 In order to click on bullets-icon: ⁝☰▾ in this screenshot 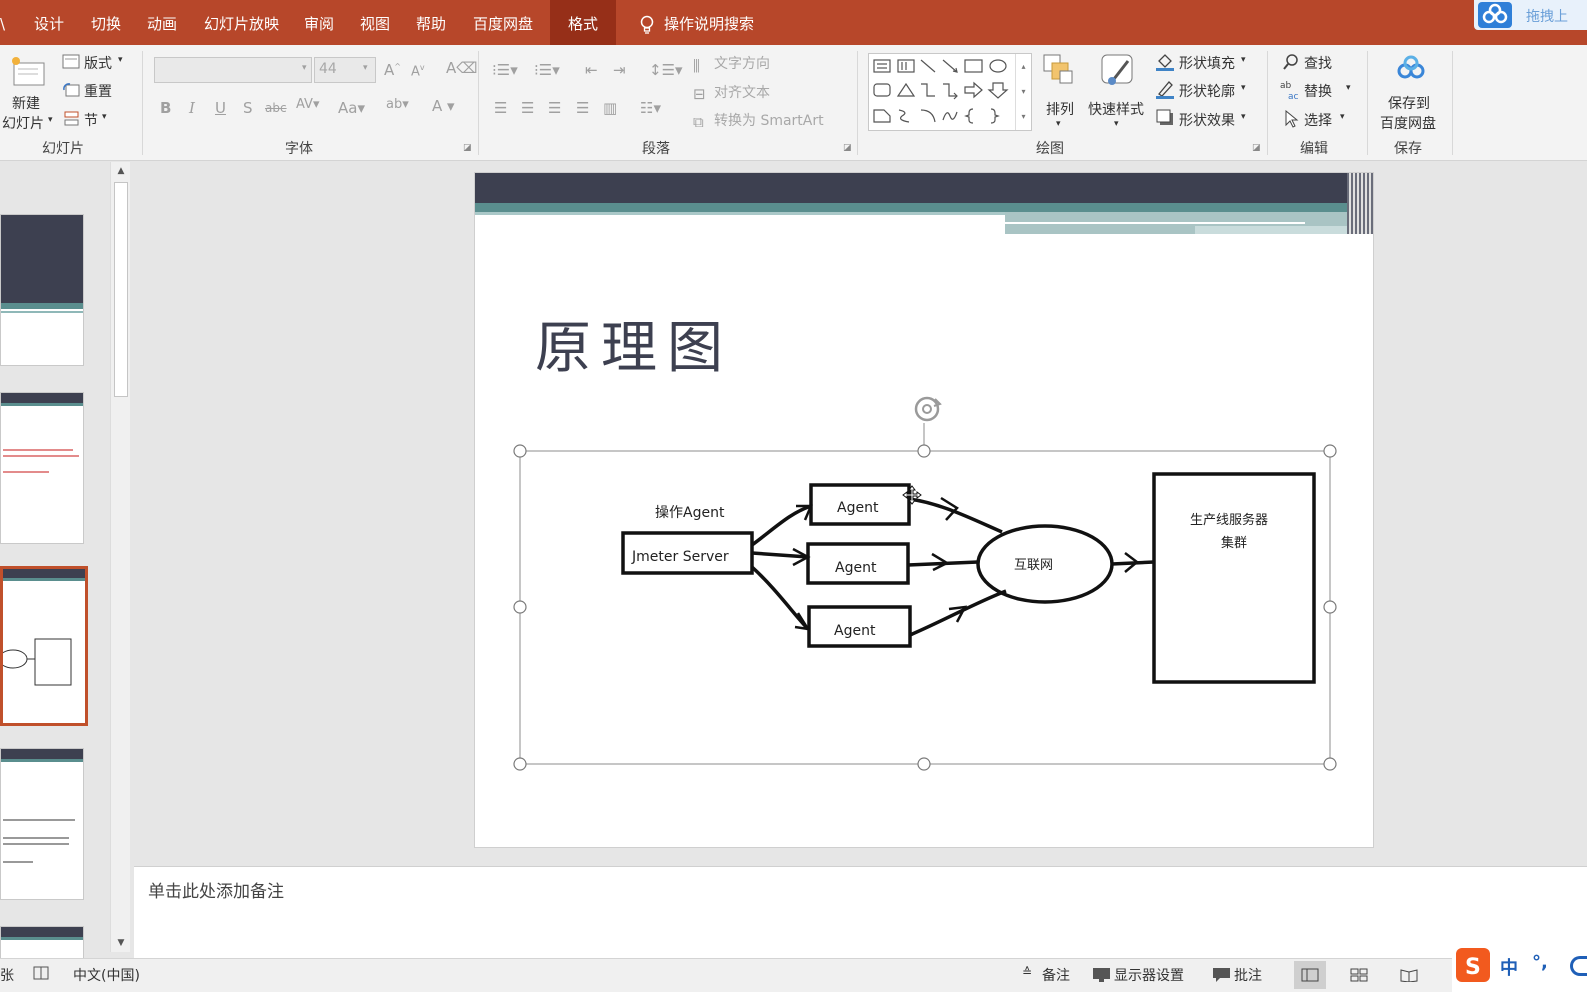, I will do `click(505, 70)`.